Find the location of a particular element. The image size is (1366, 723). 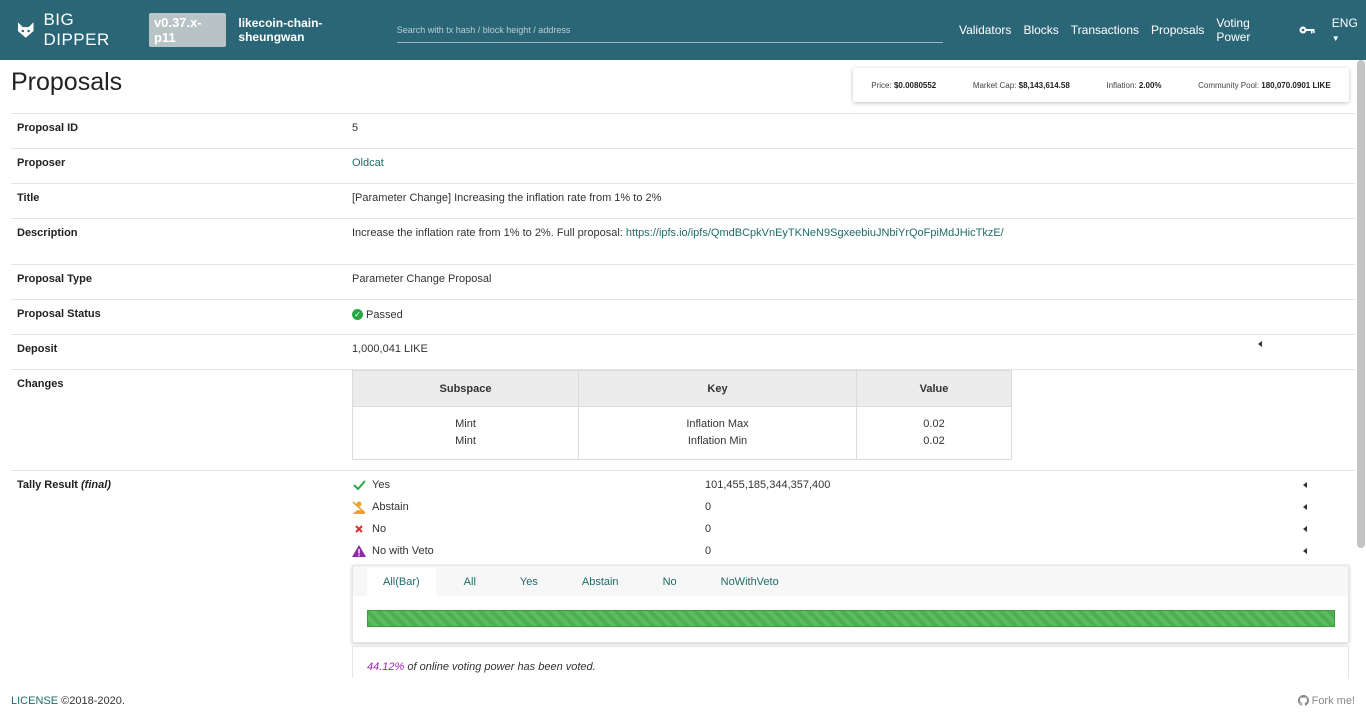

tally-no: No 0 is located at coordinates (853, 529).